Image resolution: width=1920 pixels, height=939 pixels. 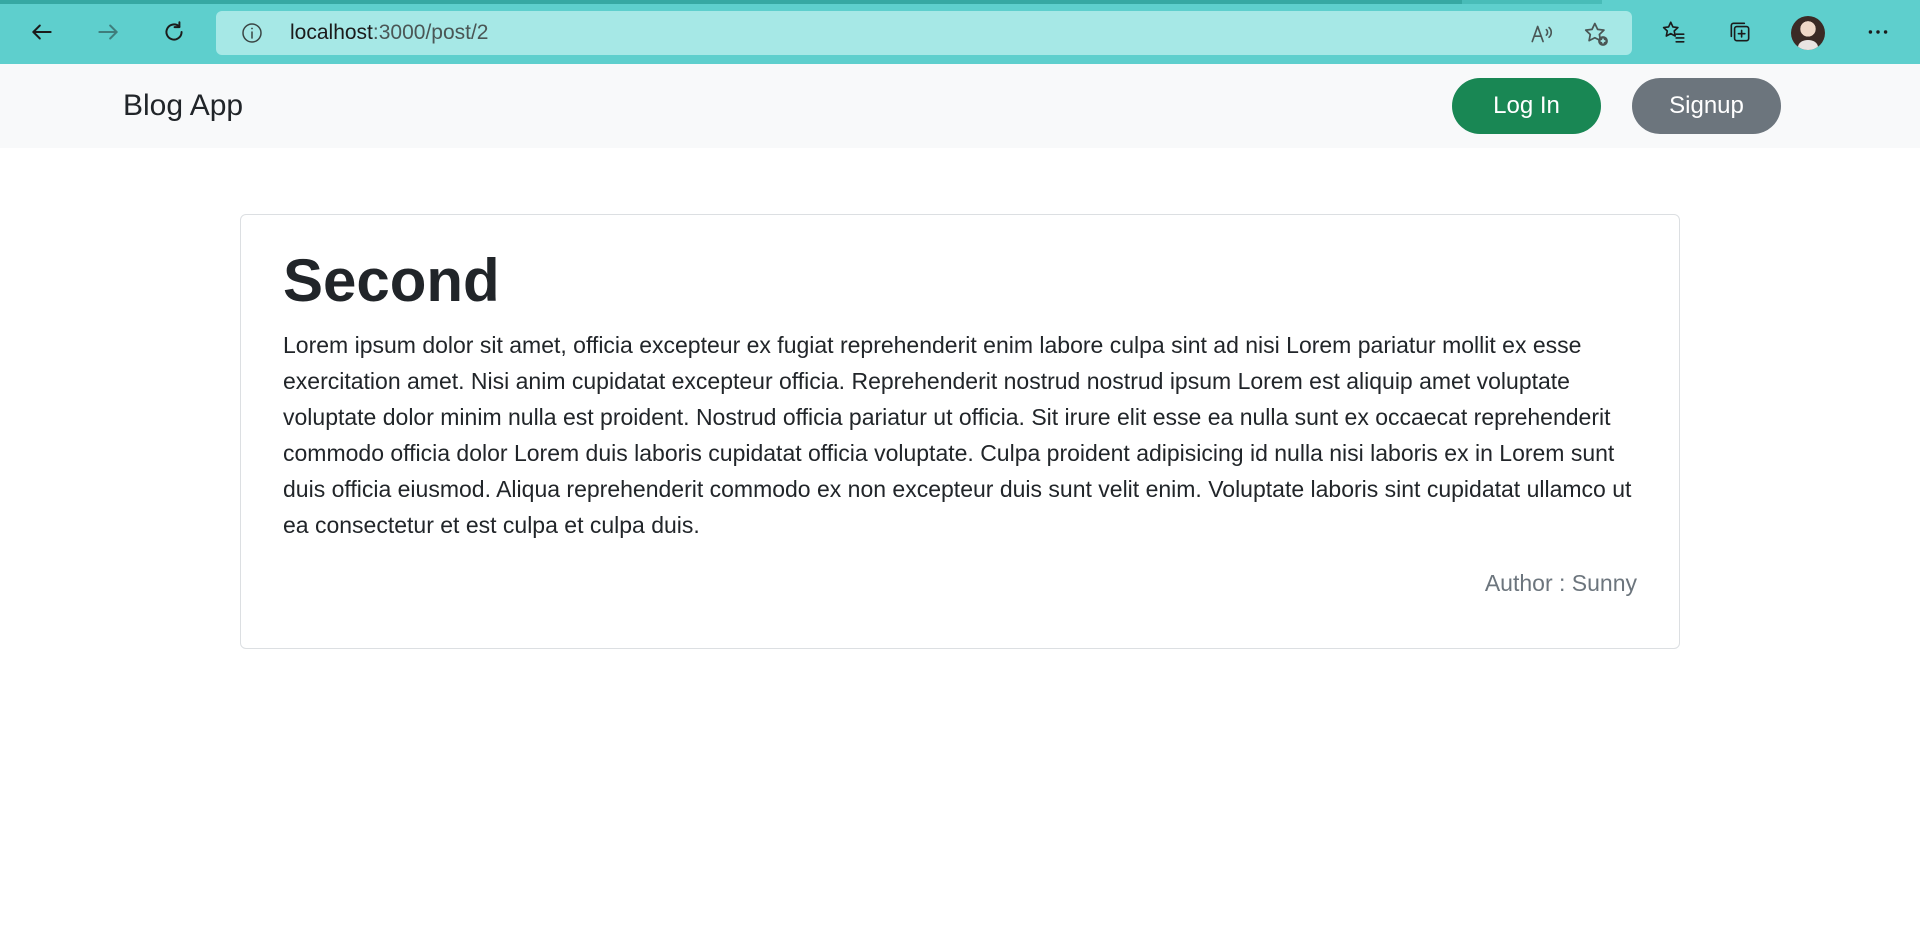 I want to click on post-author: Author : Sunny, so click(x=1560, y=583).